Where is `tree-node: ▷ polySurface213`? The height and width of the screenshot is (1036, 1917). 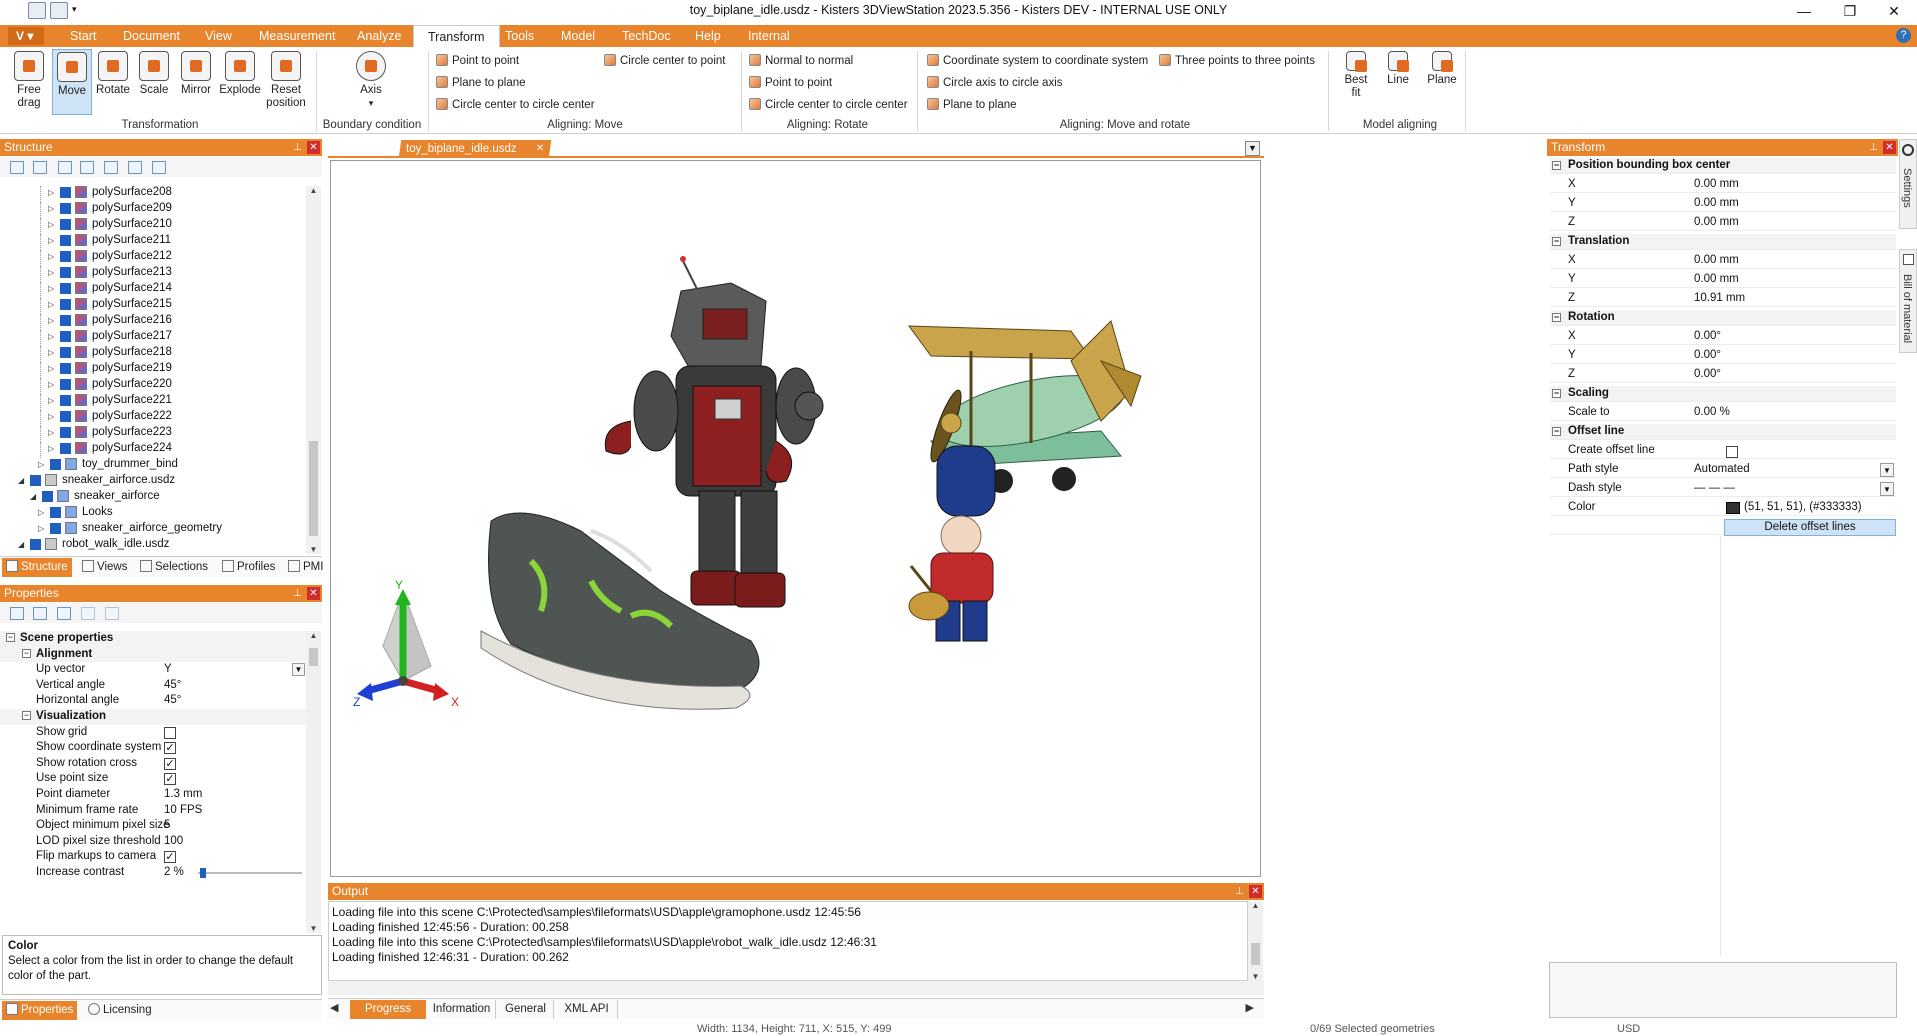 tree-node: ▷ polySurface213 is located at coordinates (153, 274).